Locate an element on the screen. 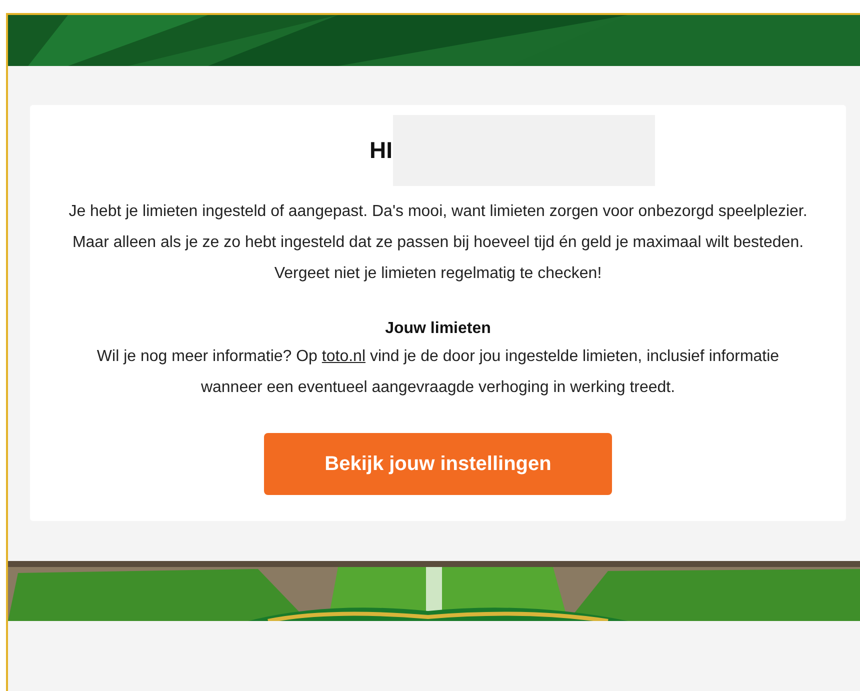 This screenshot has width=860, height=691. section-paragraph: Wil je nog meer informatie? Op toto.nl vind je de door jou ingestelde limieten, inclusief informatie wanneer een eventueel aangevraagde verhoging in werking treedt. is located at coordinates (438, 372).